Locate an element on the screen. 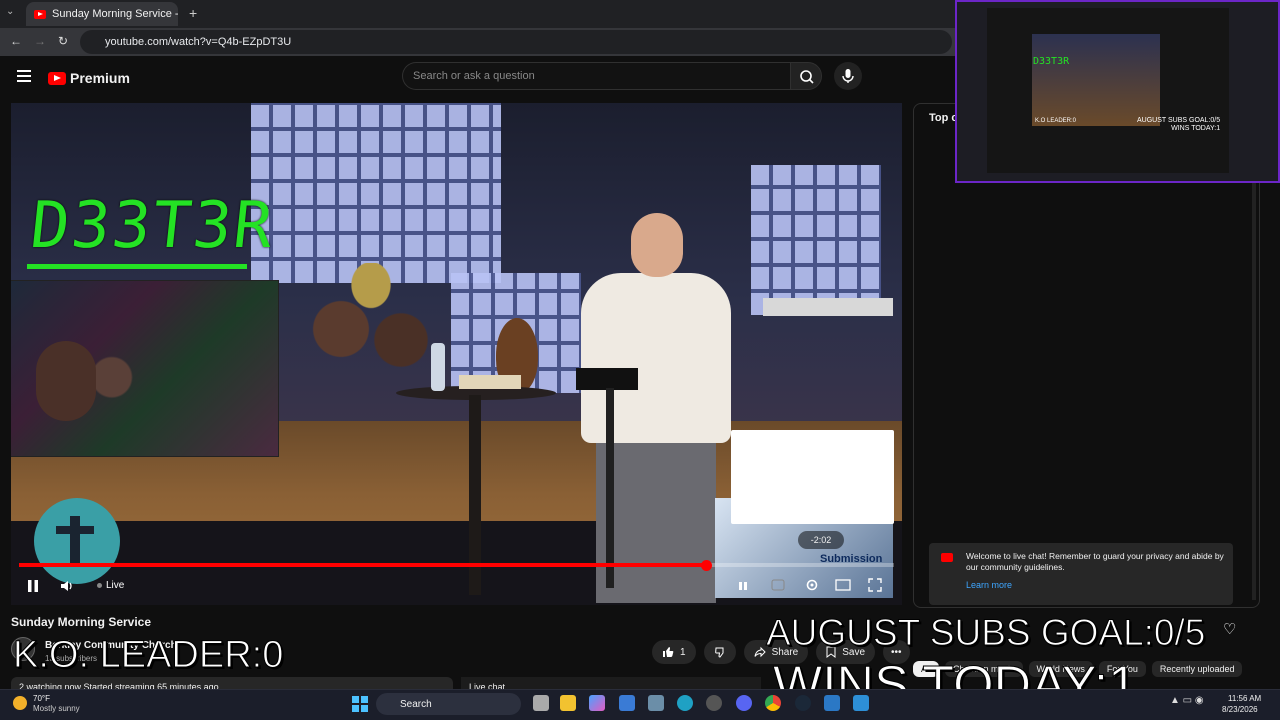 The width and height of the screenshot is (1280, 720). live-indicator: Live is located at coordinates (110, 585).